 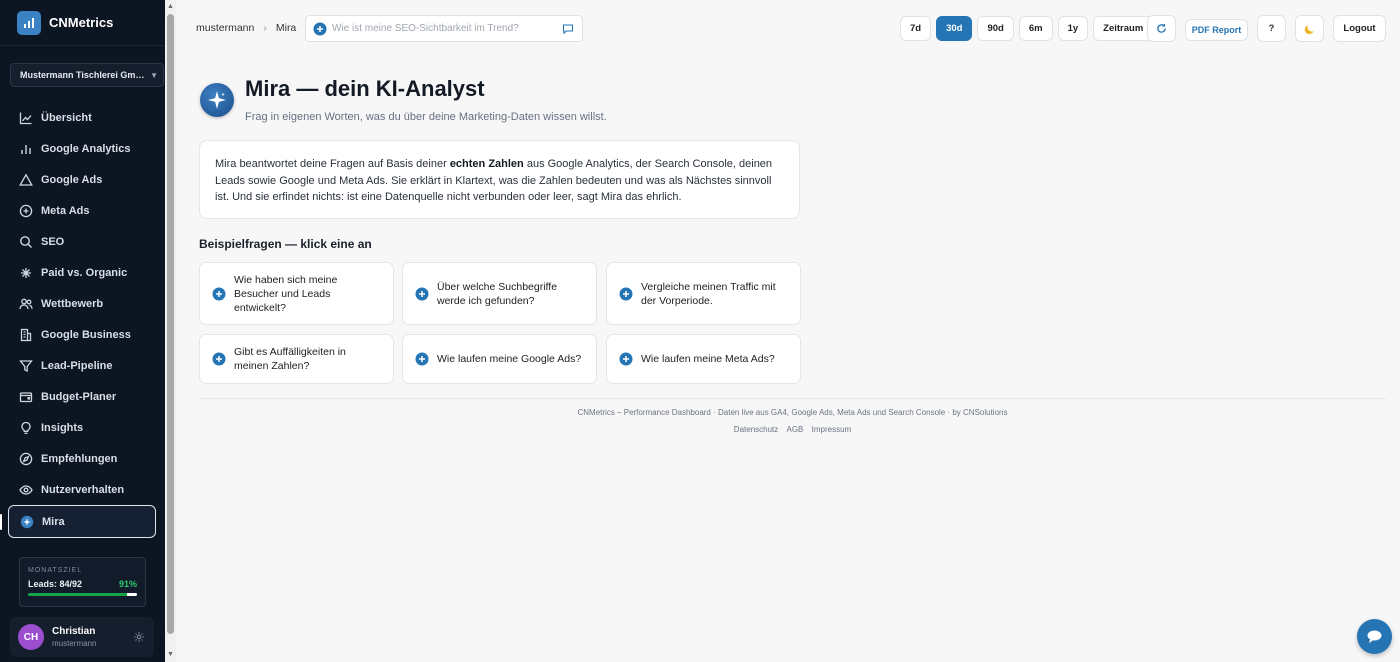 What do you see at coordinates (792, 398) in the screenshot?
I see `footer-divider` at bounding box center [792, 398].